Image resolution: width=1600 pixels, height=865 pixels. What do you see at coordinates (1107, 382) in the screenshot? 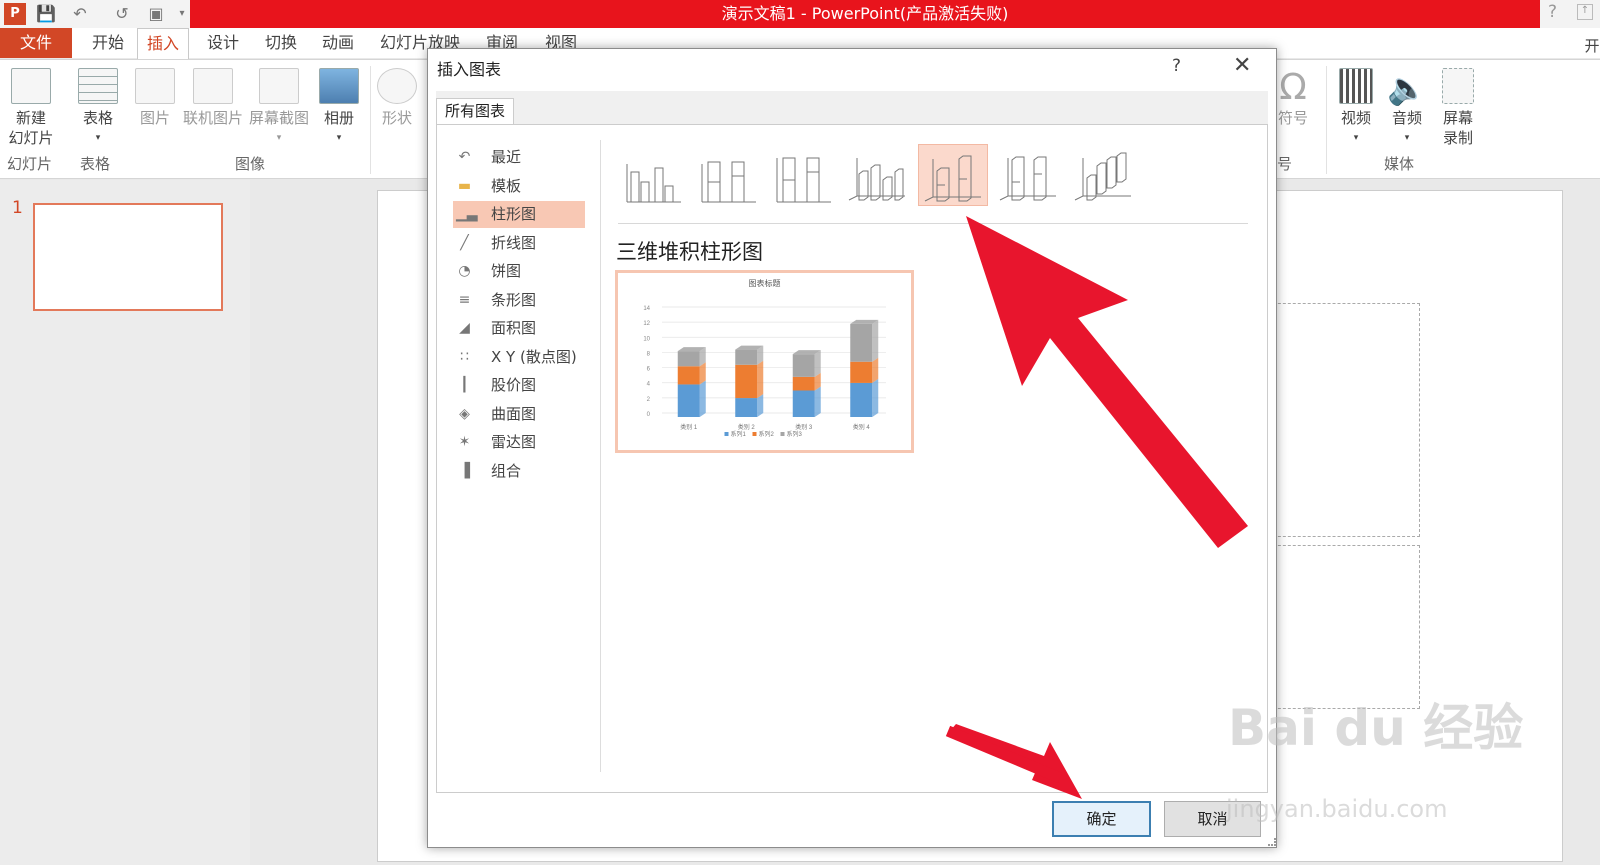
I see `annotation-arrow-large` at bounding box center [1107, 382].